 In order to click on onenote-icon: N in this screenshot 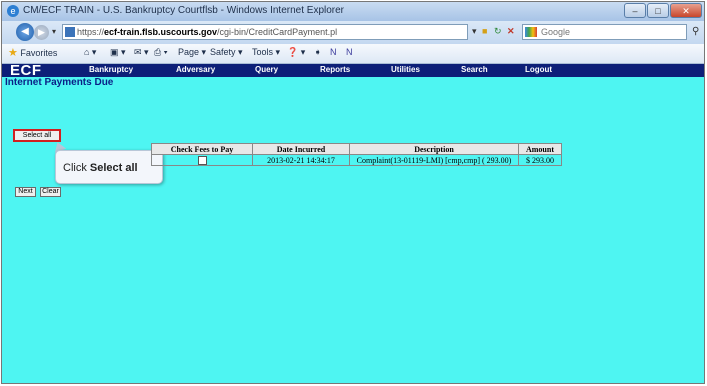, I will do `click(333, 52)`.